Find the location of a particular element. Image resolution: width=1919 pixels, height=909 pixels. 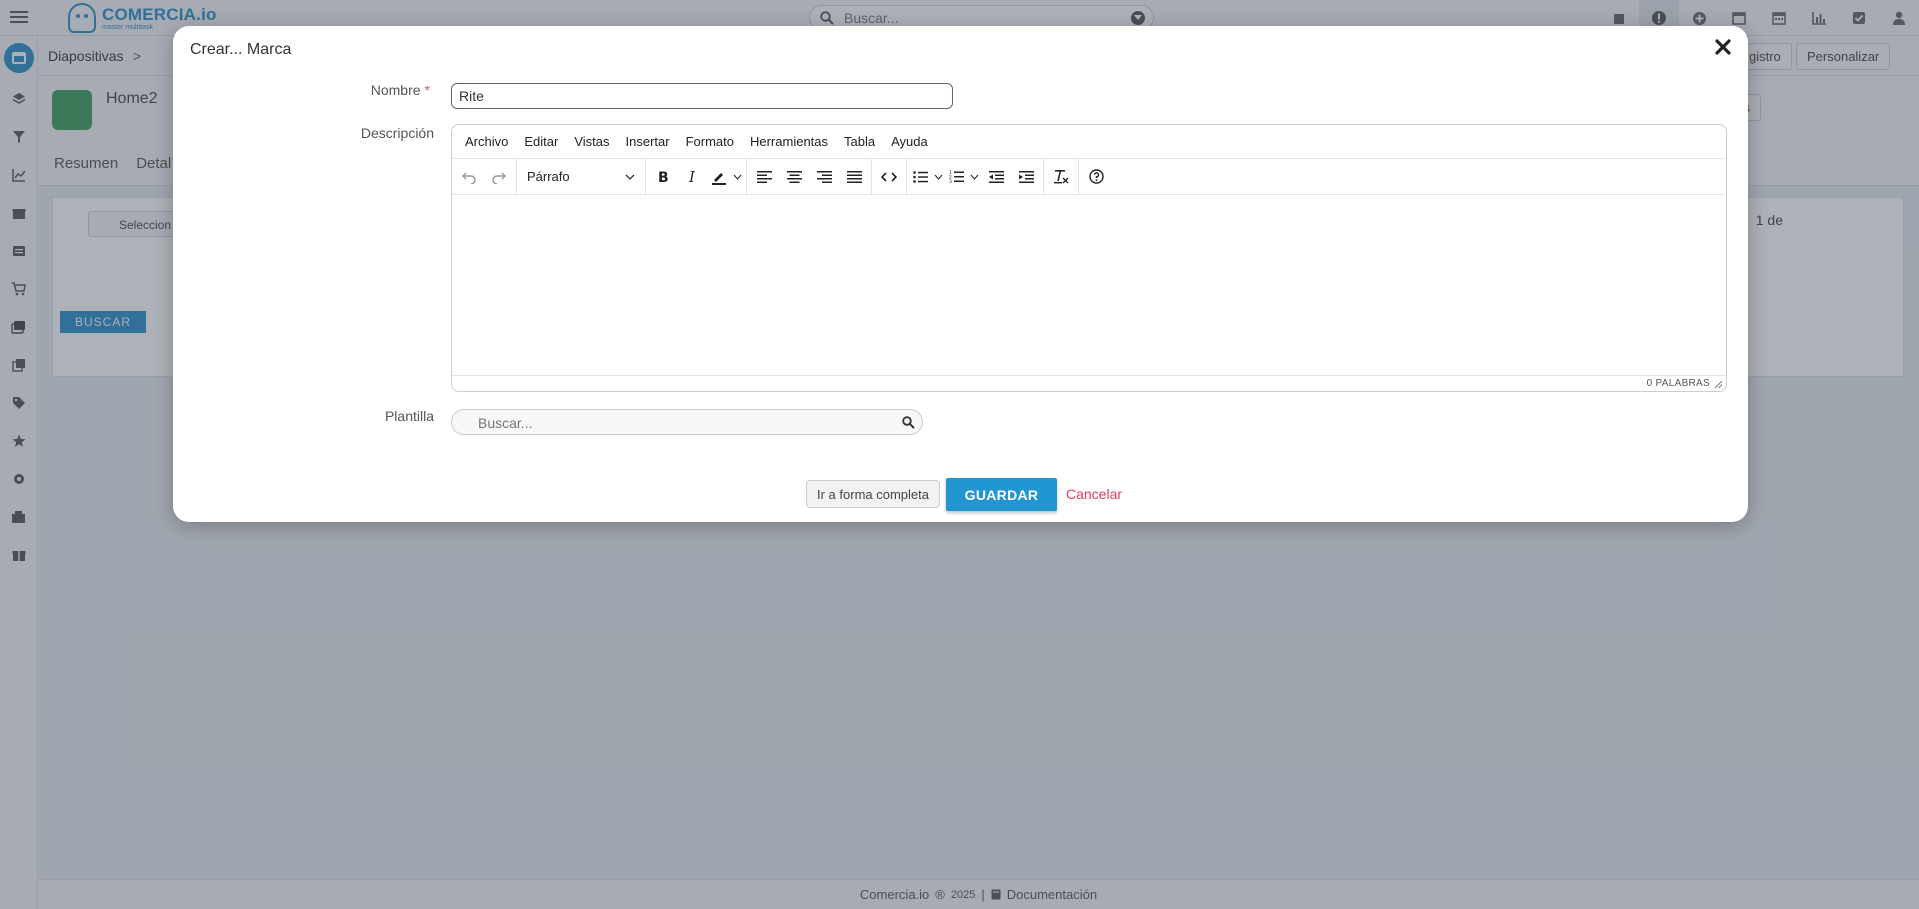

chevron-down-icon is located at coordinates (630, 177).